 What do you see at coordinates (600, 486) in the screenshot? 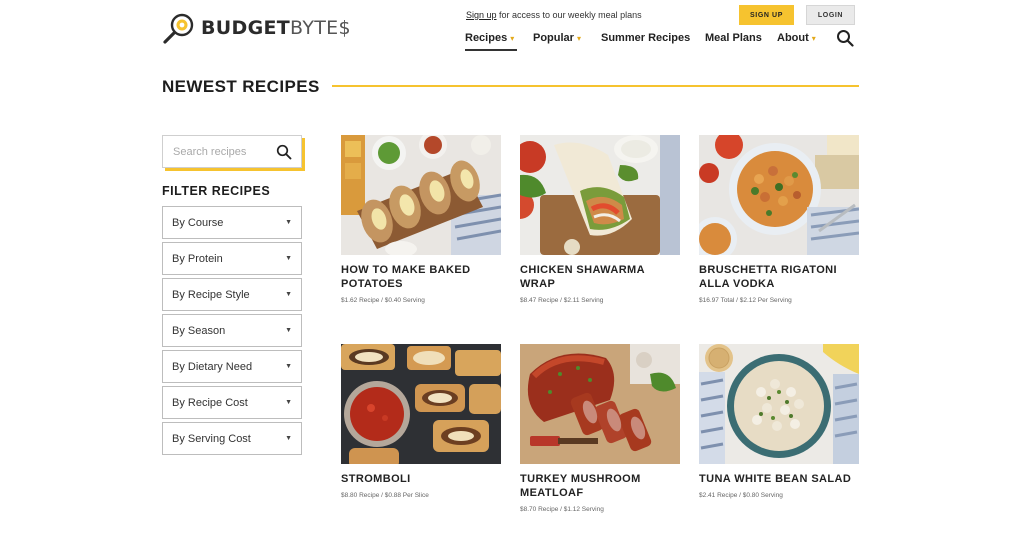
I see `recipe-title: TURKEY MUSHROOM MEATLOAF` at bounding box center [600, 486].